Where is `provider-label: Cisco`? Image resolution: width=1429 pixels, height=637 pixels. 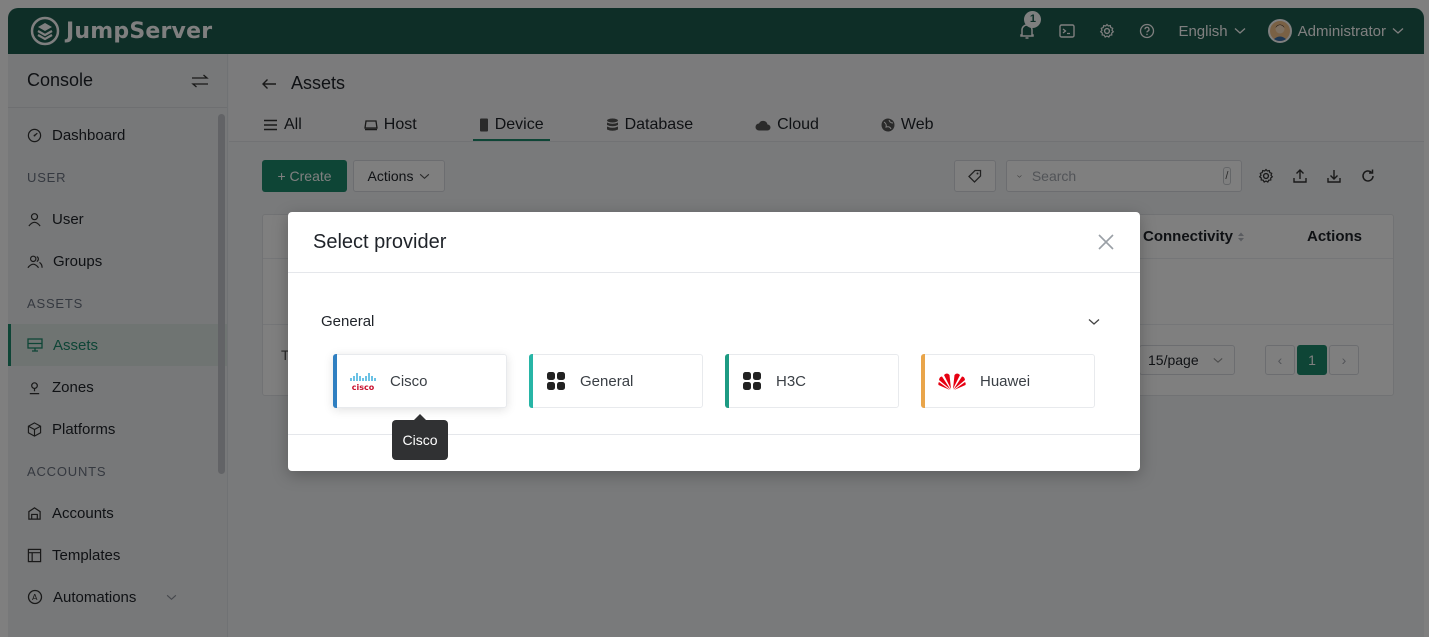 provider-label: Cisco is located at coordinates (409, 381).